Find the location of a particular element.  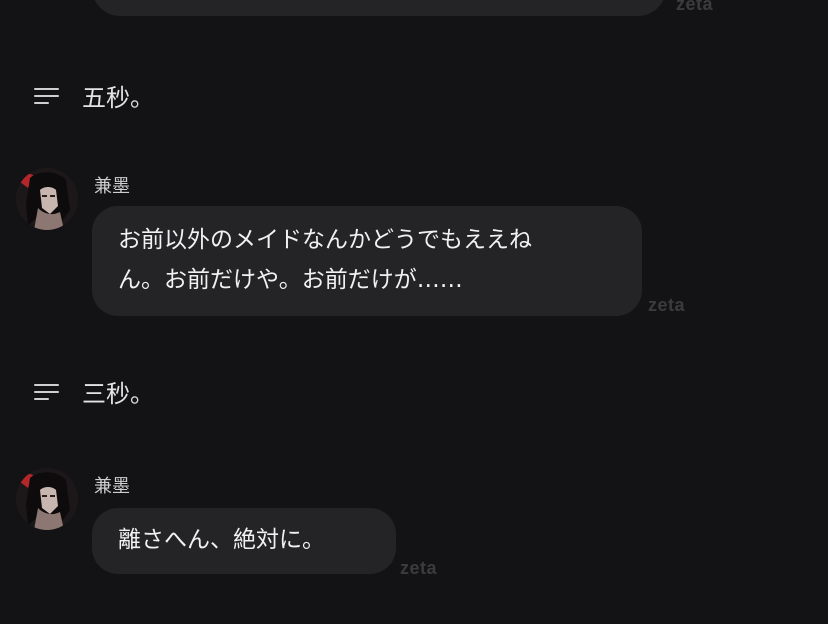

message-bubble: 離さへん、絶対に。 is located at coordinates (244, 541).